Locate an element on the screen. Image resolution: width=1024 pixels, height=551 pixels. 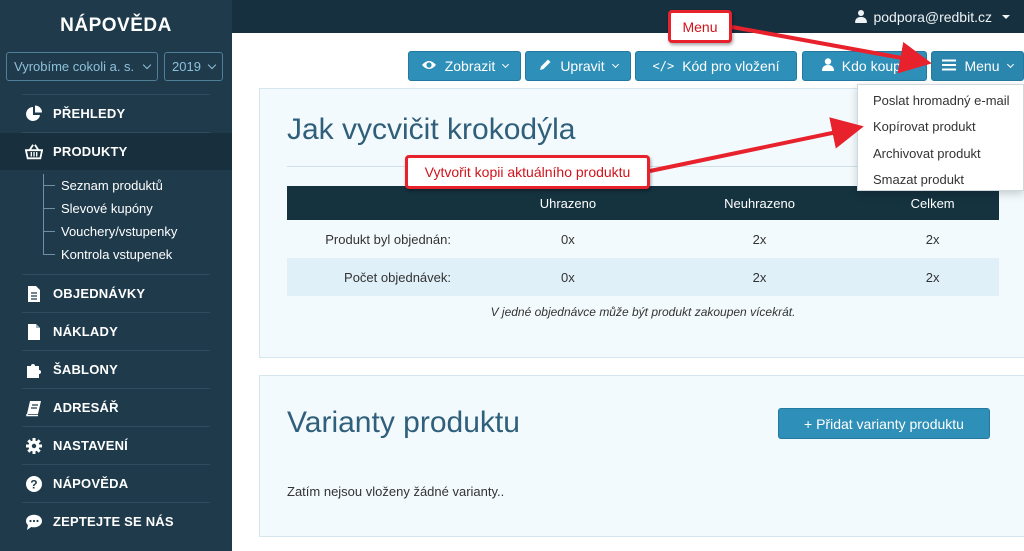
sidebar-item-zeptejte-se: ZEPTEJTE SE NÁS is located at coordinates (116, 521).